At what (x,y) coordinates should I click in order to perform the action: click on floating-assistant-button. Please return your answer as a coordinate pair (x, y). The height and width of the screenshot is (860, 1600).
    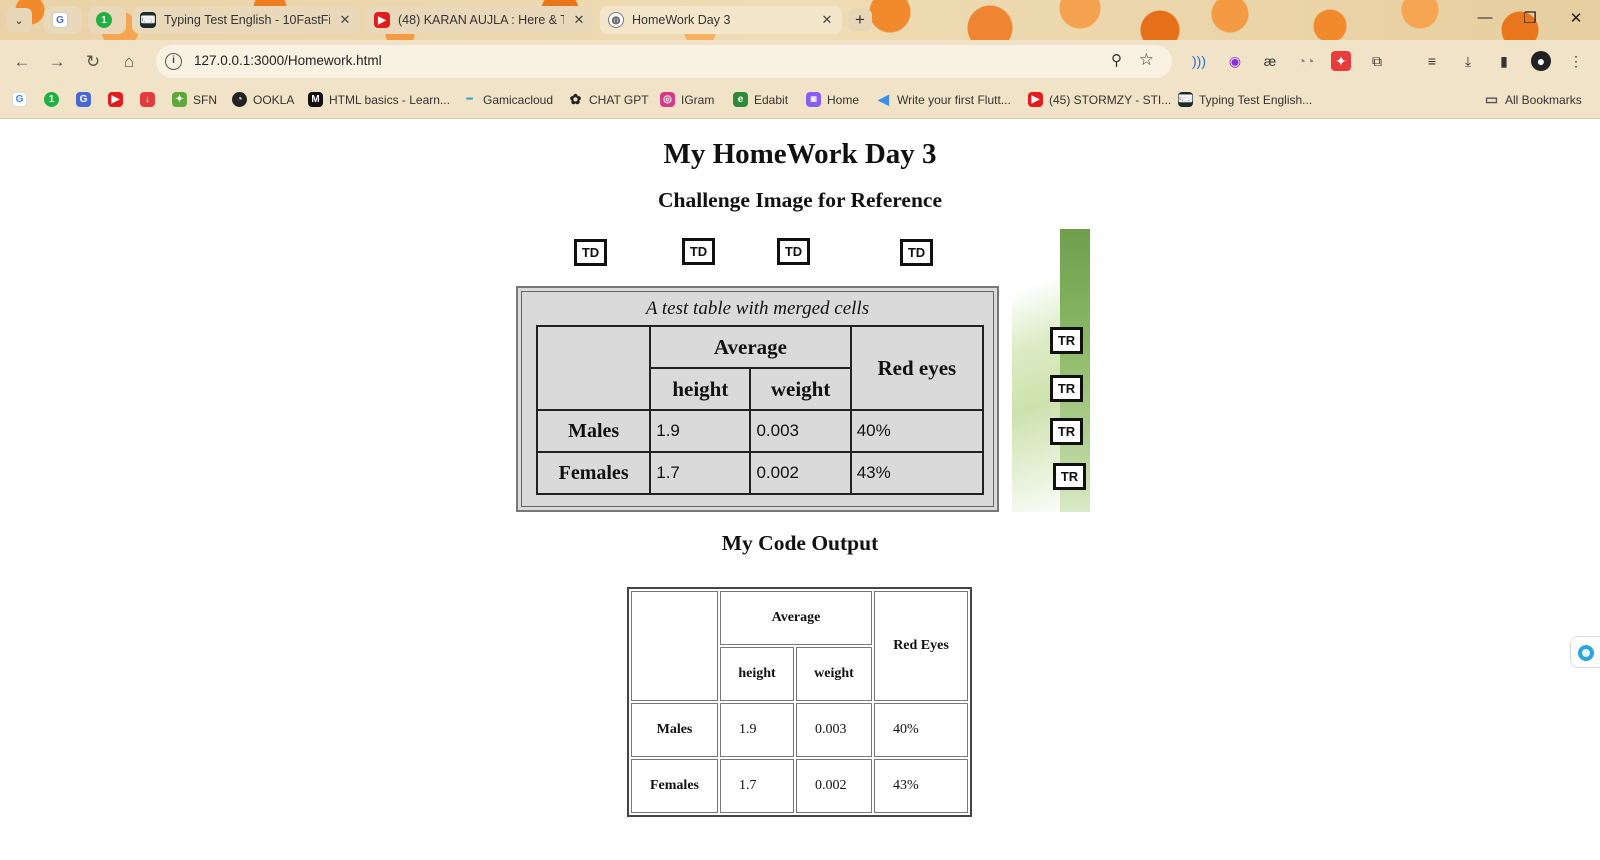
    Looking at the image, I should click on (1585, 652).